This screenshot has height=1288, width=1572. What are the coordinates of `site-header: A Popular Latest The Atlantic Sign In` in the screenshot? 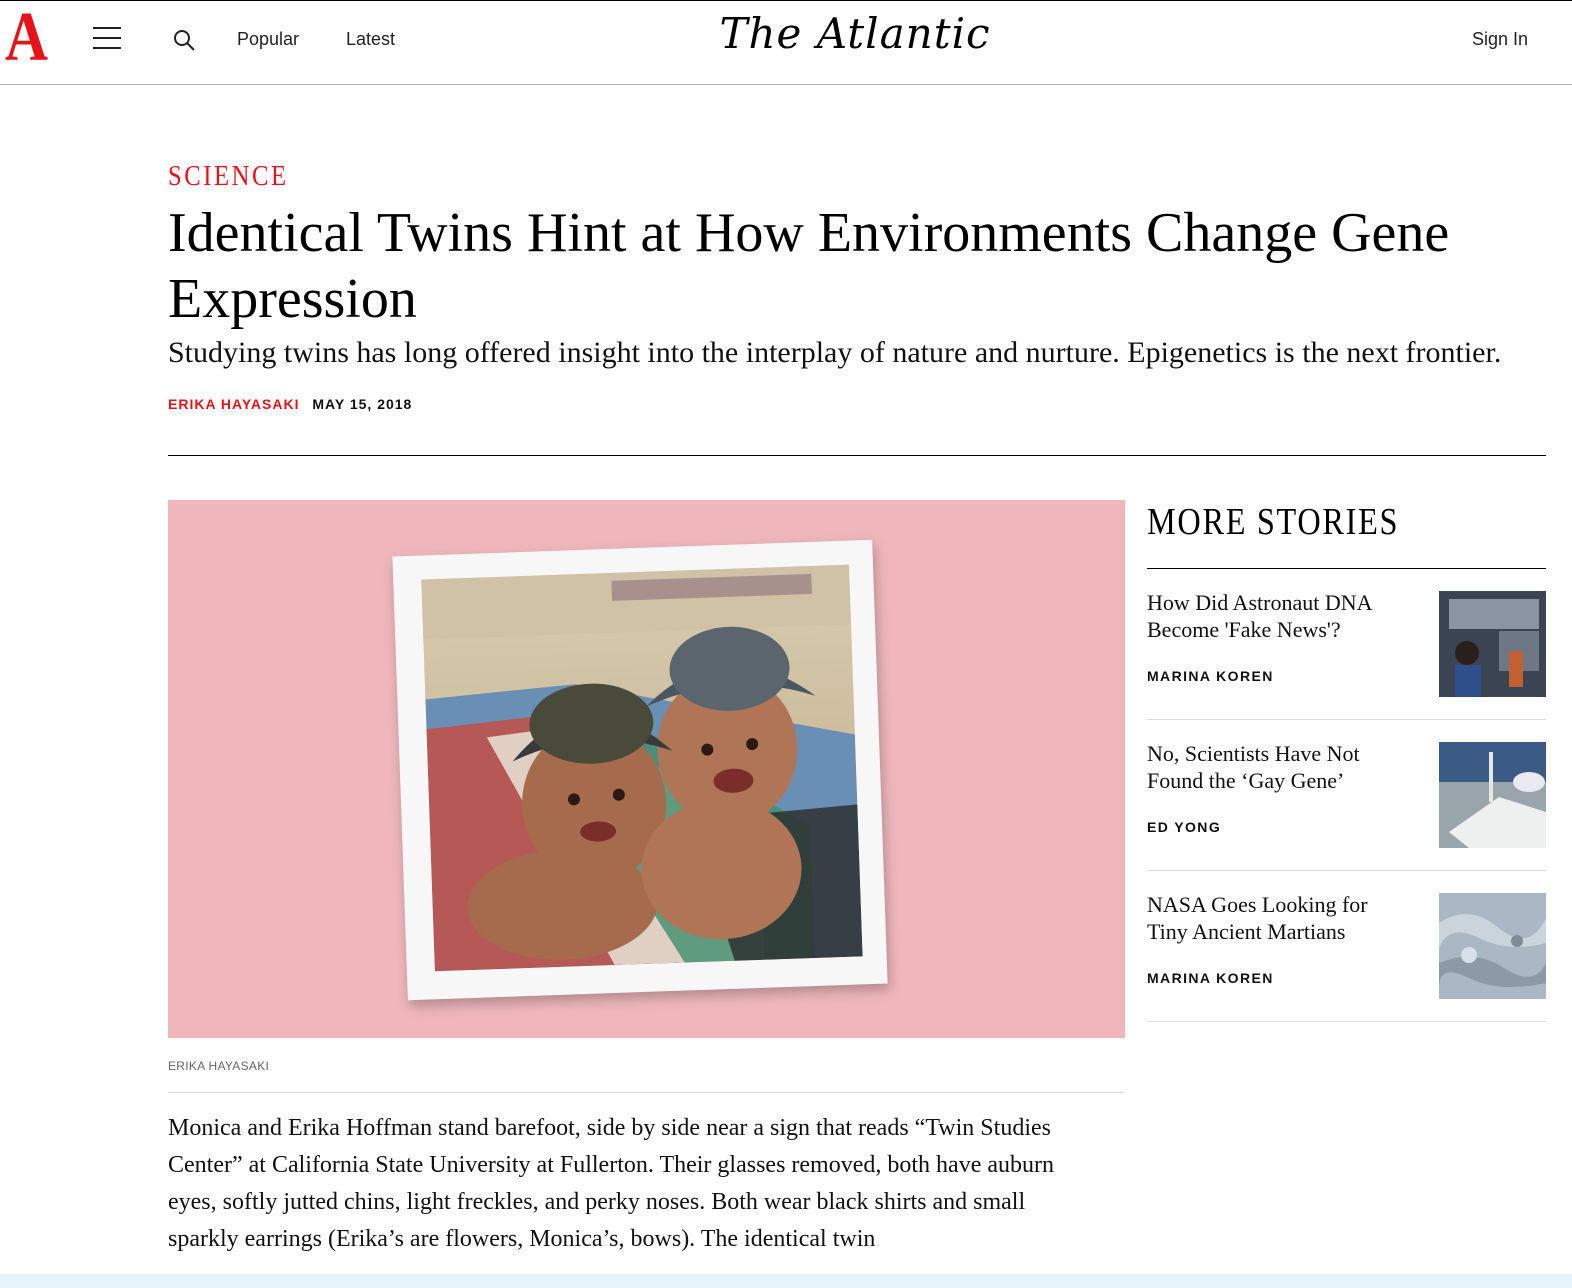 It's located at (786, 43).